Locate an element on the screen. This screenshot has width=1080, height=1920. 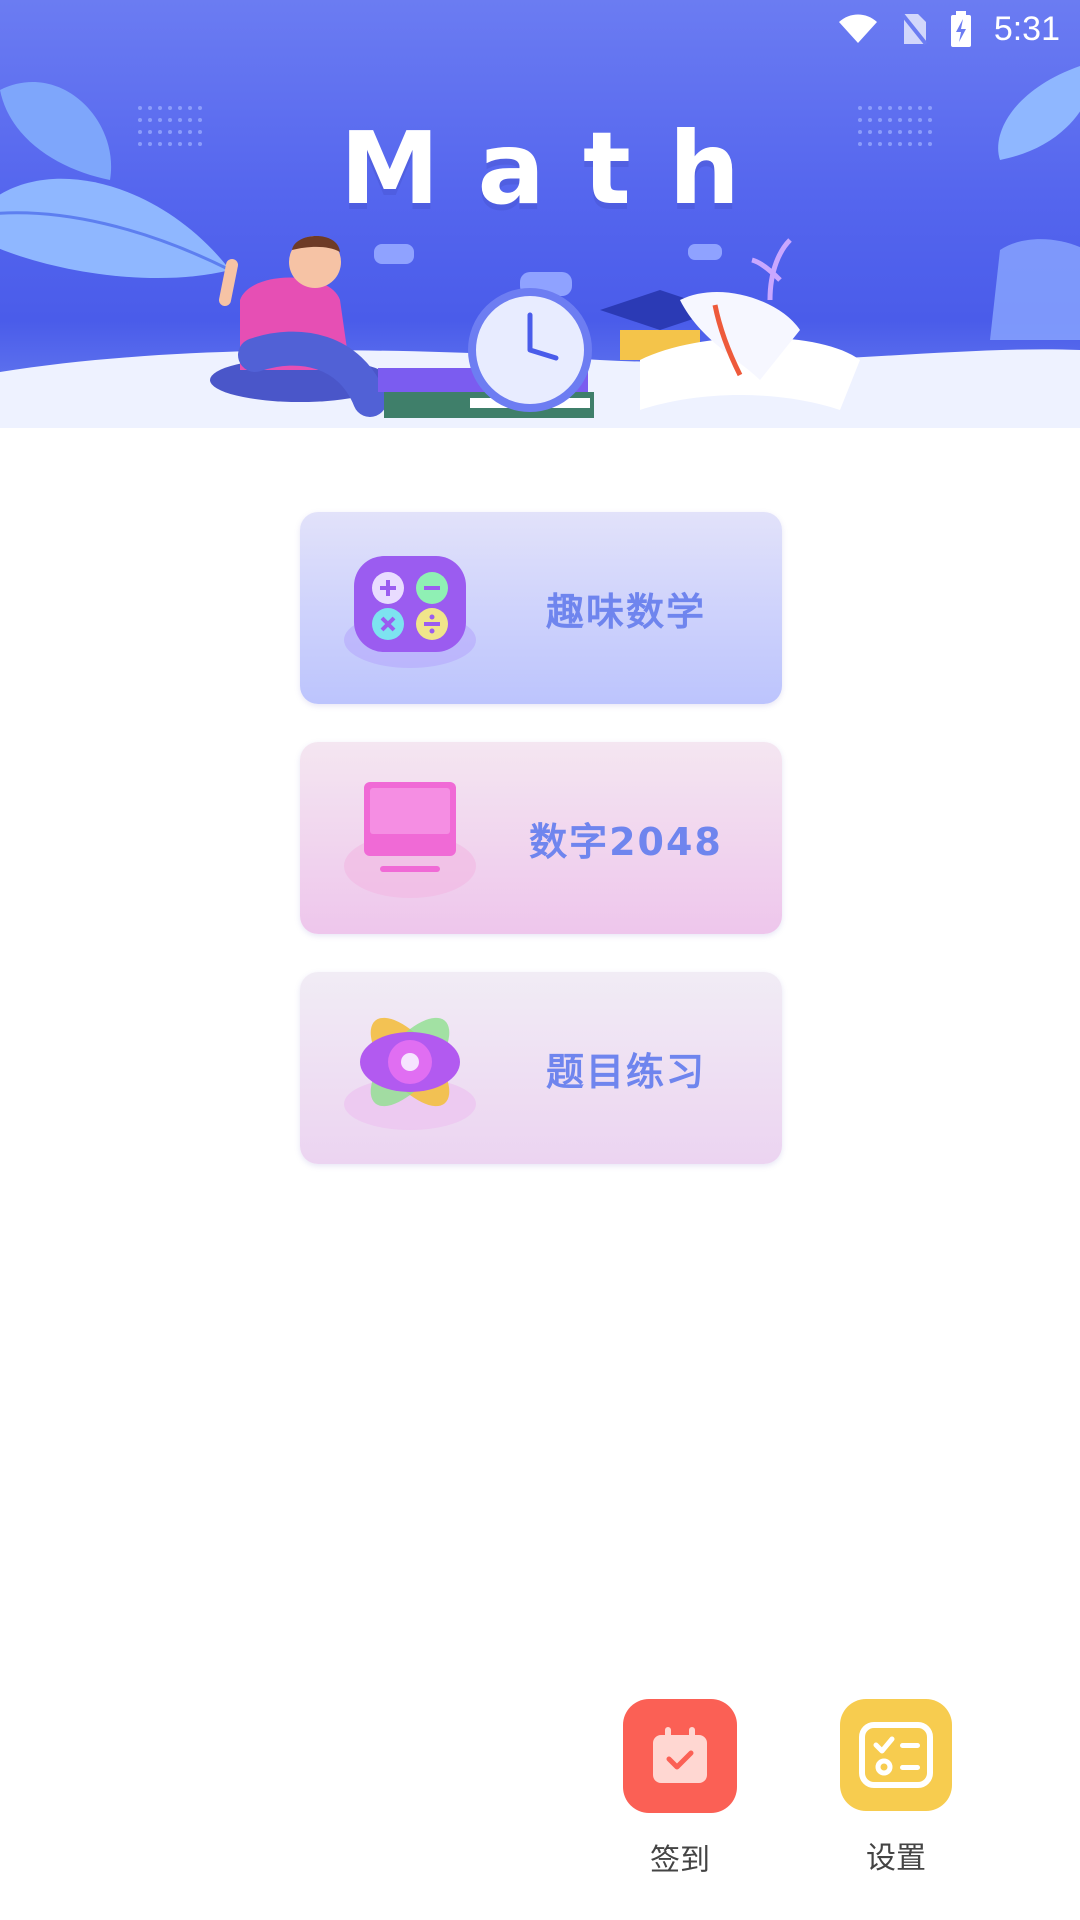
settings-button: 设置 is located at coordinates (896, 1788).